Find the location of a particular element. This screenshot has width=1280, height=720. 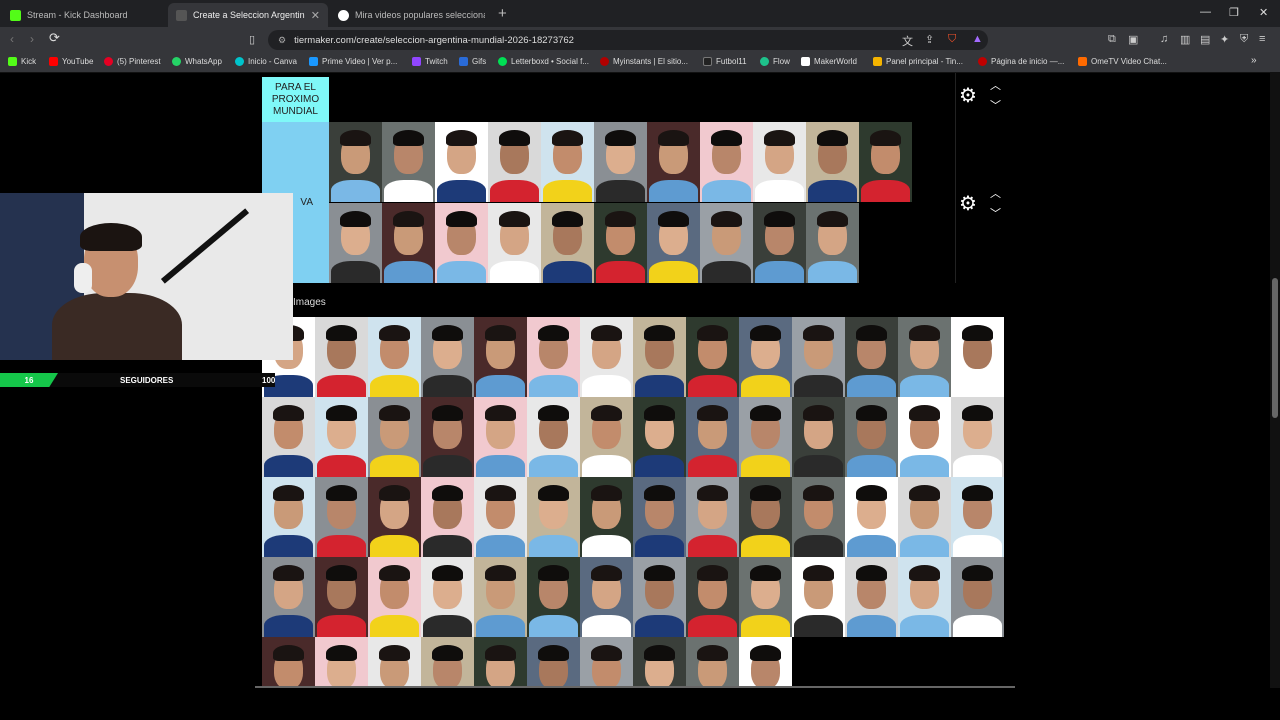

bookmark-whatsapp: WhatsApp is located at coordinates (197, 61).